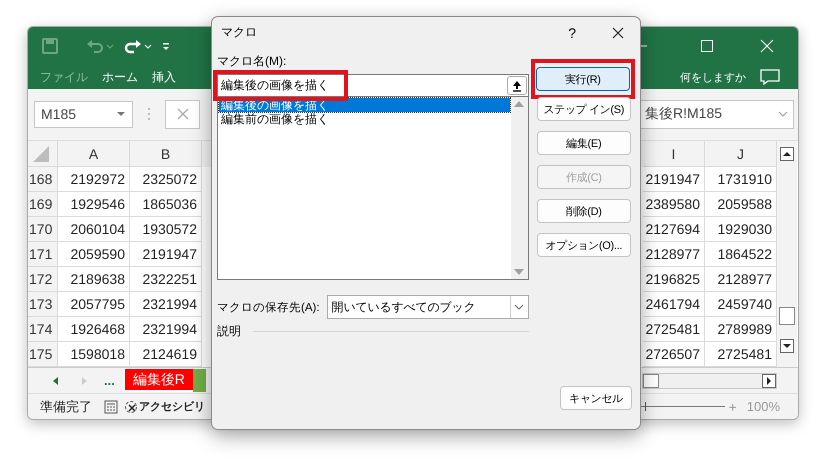  I want to click on sheet-tab: 編集後R, so click(158, 380).